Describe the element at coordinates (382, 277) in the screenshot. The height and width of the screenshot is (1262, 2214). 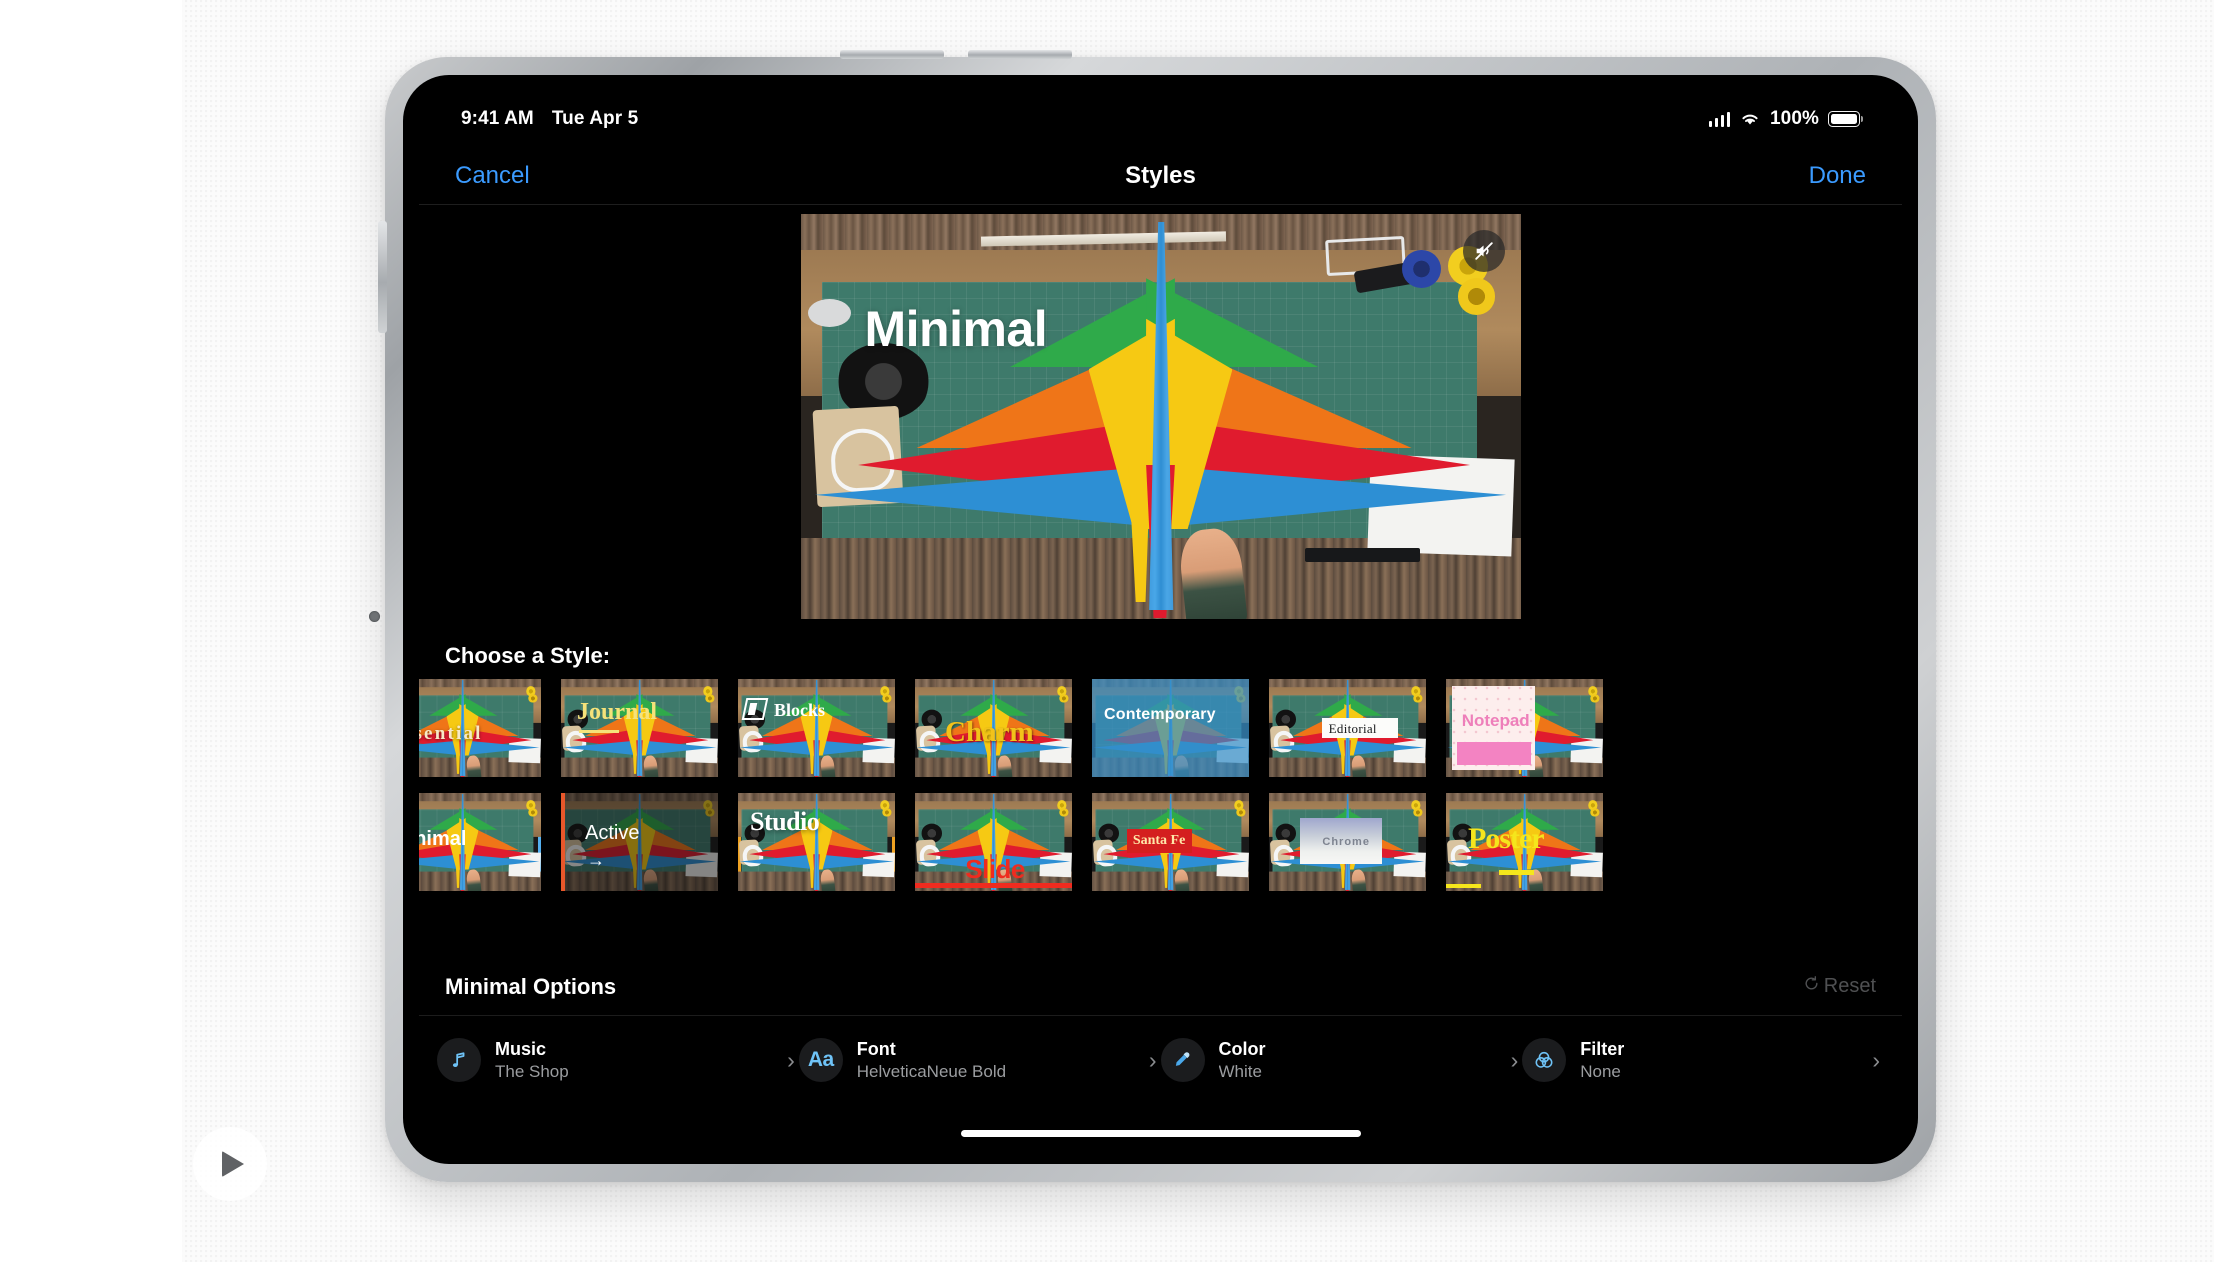
I see `side-button` at that location.